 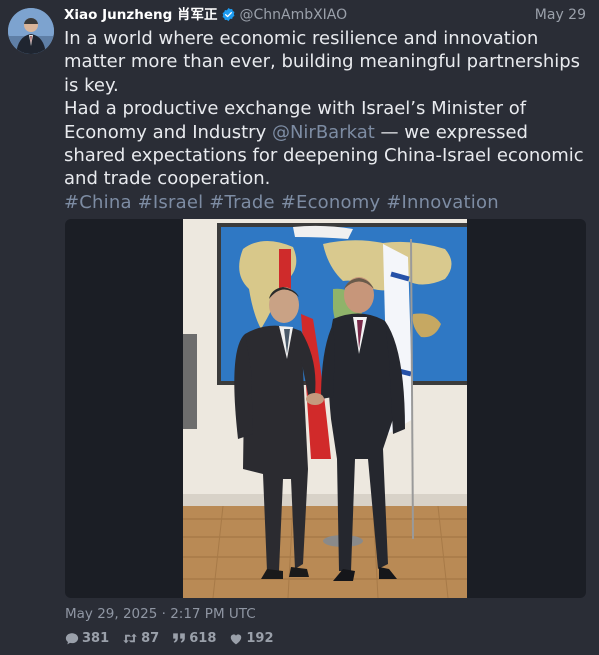 I want to click on like-stat: 192, so click(x=251, y=638).